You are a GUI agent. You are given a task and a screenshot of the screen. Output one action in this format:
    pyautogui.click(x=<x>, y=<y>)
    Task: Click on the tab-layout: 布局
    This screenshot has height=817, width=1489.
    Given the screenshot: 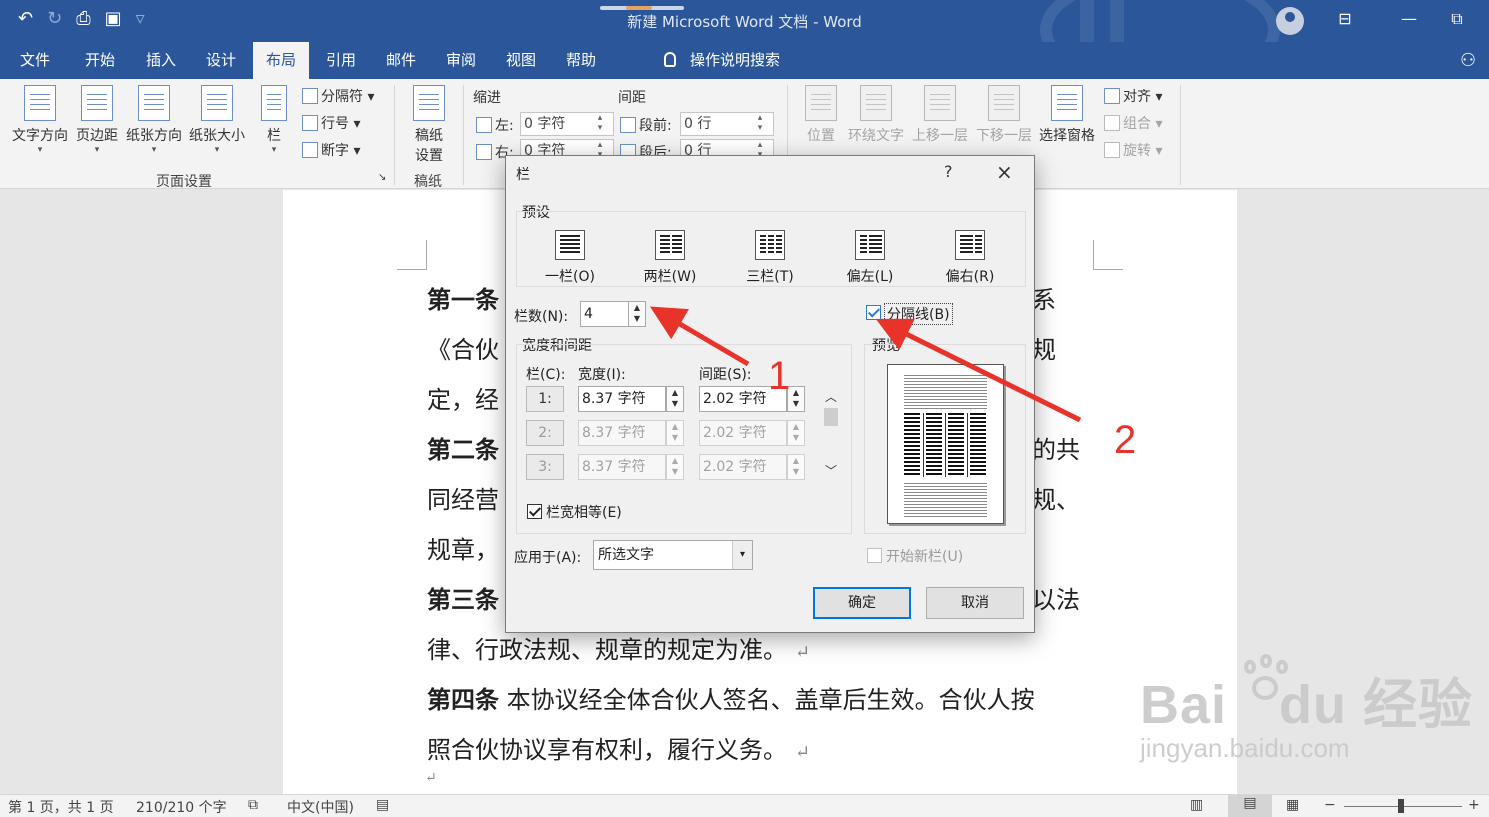 What is the action you would take?
    pyautogui.click(x=281, y=60)
    